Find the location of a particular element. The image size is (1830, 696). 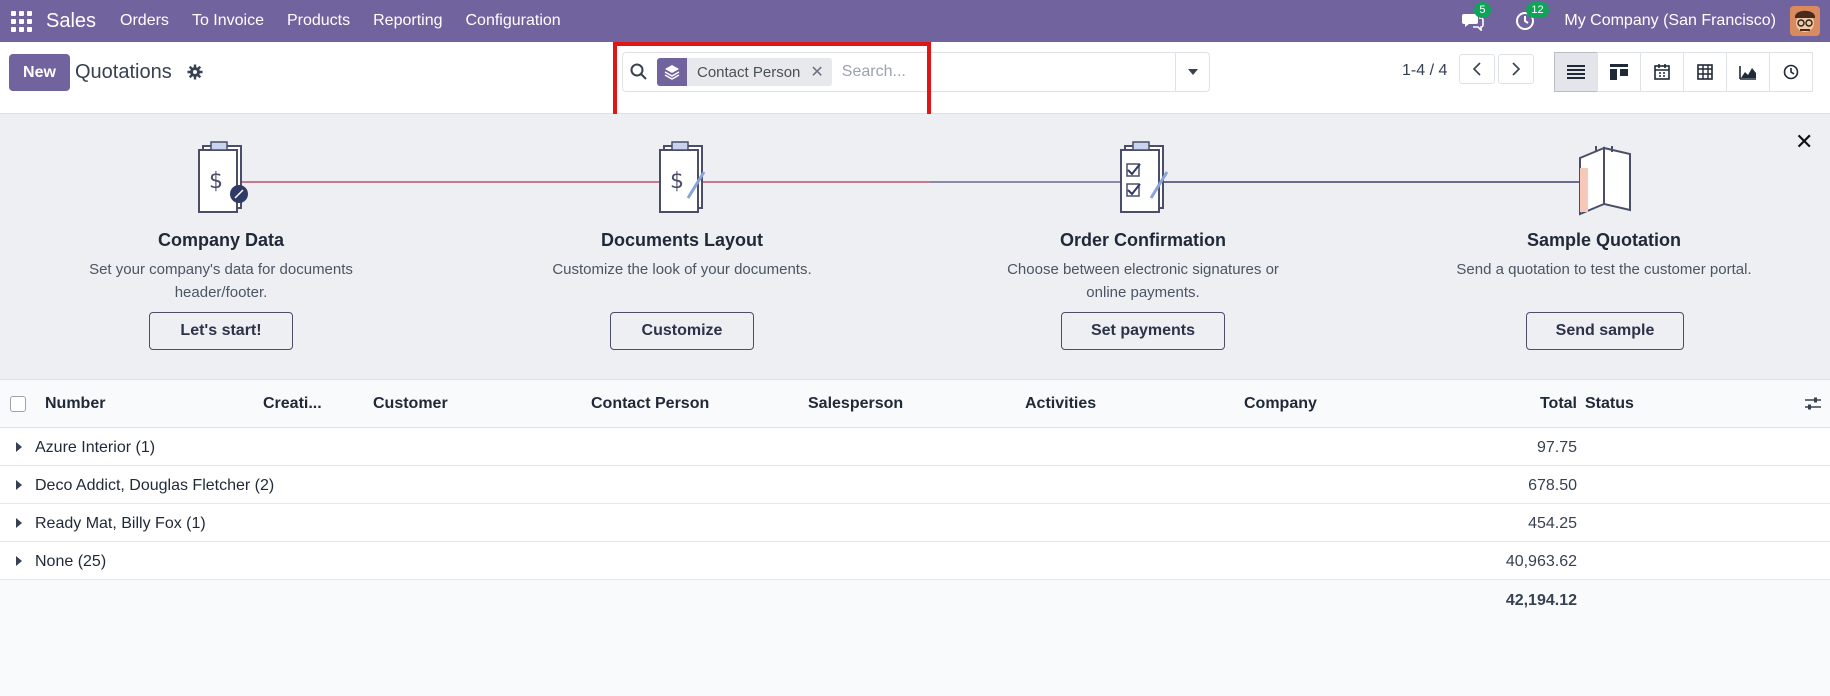

page-title: Quotations is located at coordinates (123, 72).